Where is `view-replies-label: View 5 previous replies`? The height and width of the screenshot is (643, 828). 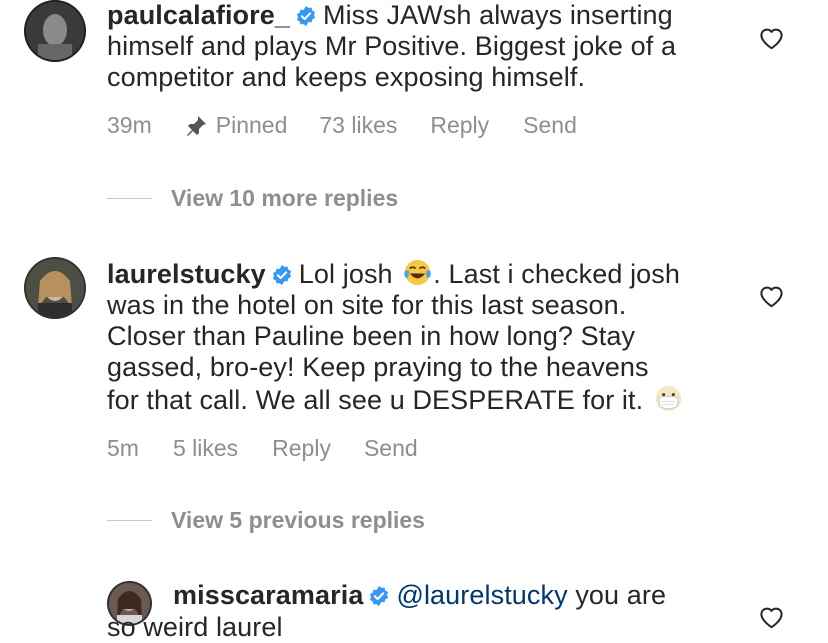
view-replies-label: View 5 previous replies is located at coordinates (298, 520).